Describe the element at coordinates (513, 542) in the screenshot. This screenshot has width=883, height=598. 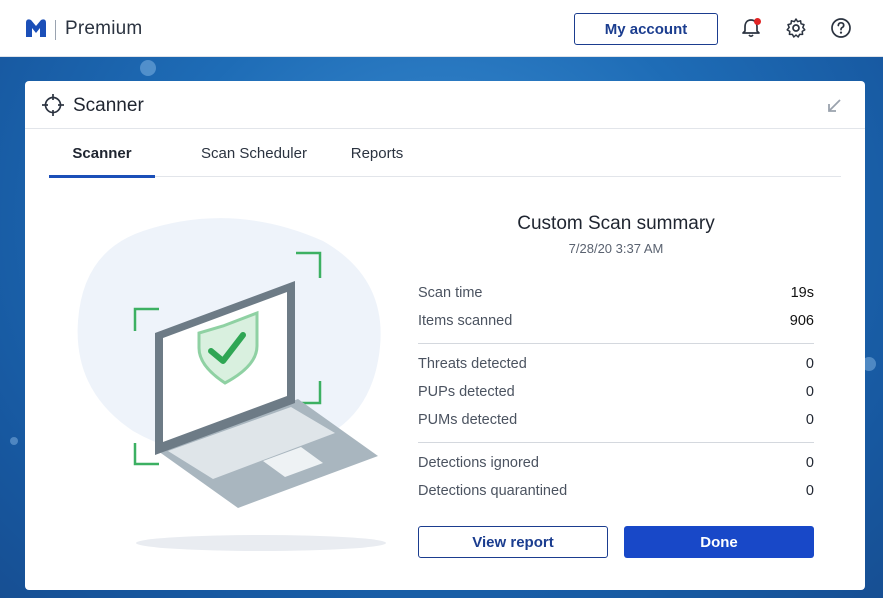
I see `view-report-button: View report` at that location.